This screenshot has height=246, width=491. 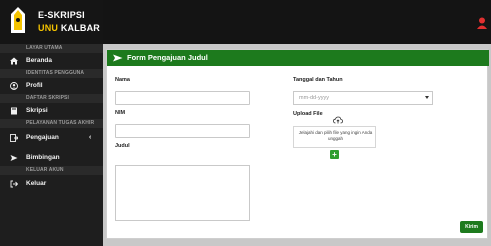 What do you see at coordinates (18, 20) in the screenshot?
I see `logo-icon` at bounding box center [18, 20].